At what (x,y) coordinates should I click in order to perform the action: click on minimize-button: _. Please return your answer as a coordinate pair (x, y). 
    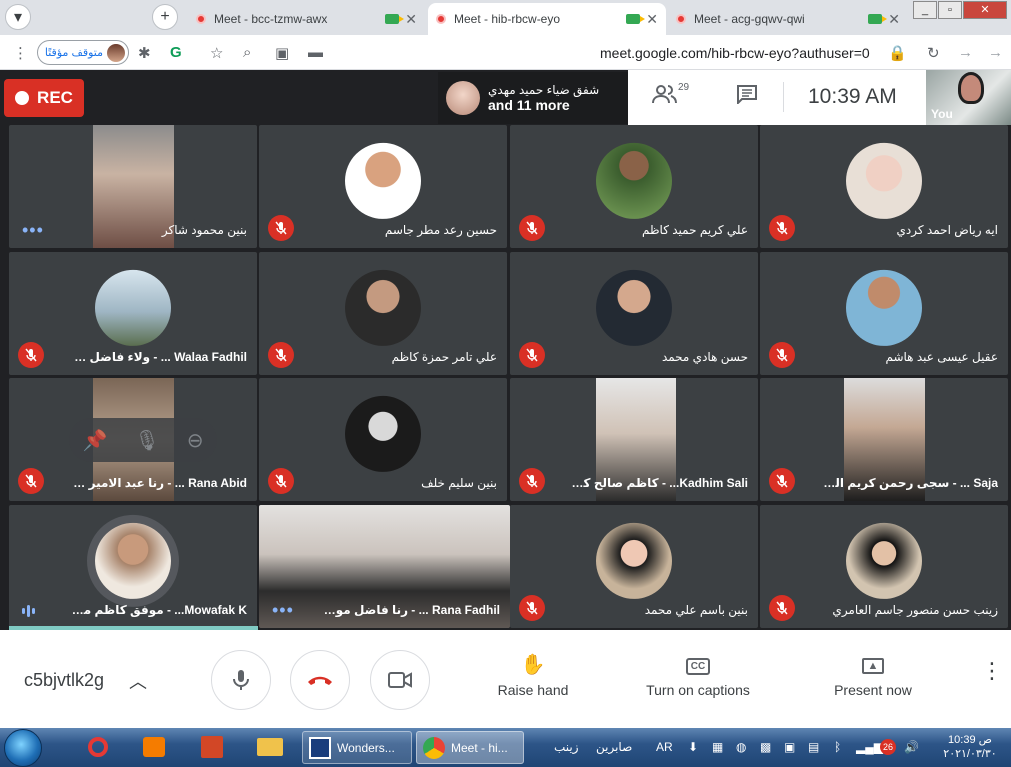
    Looking at the image, I should click on (925, 10).